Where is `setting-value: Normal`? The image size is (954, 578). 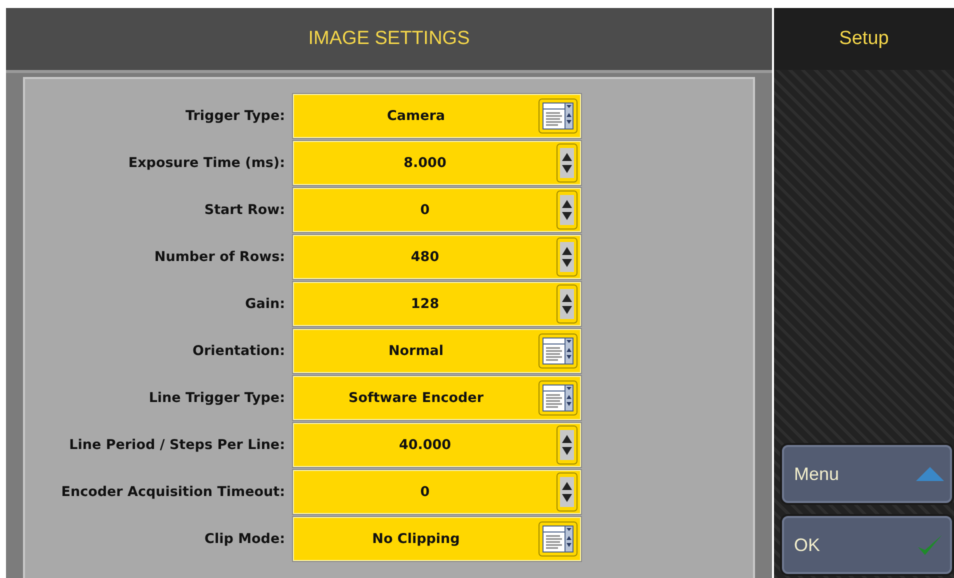
setting-value: Normal is located at coordinates (416, 350).